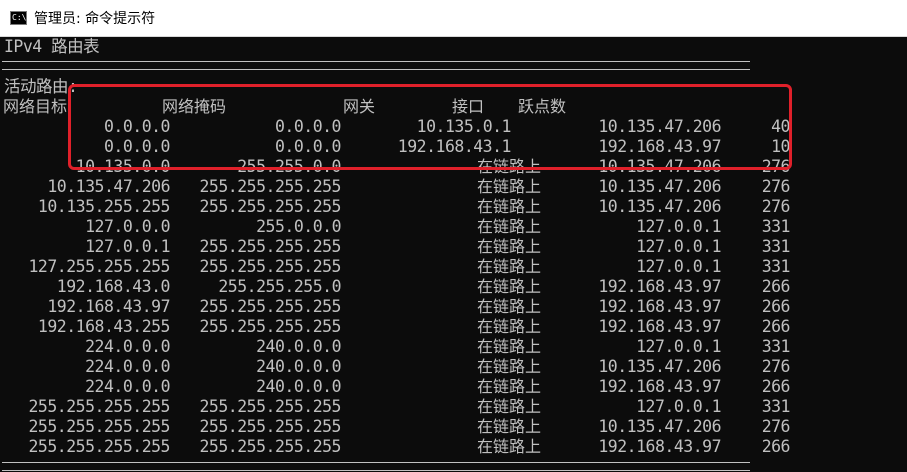 Image resolution: width=907 pixels, height=472 pixels. Describe the element at coordinates (468, 106) in the screenshot. I see `header-interface: 接口` at that location.